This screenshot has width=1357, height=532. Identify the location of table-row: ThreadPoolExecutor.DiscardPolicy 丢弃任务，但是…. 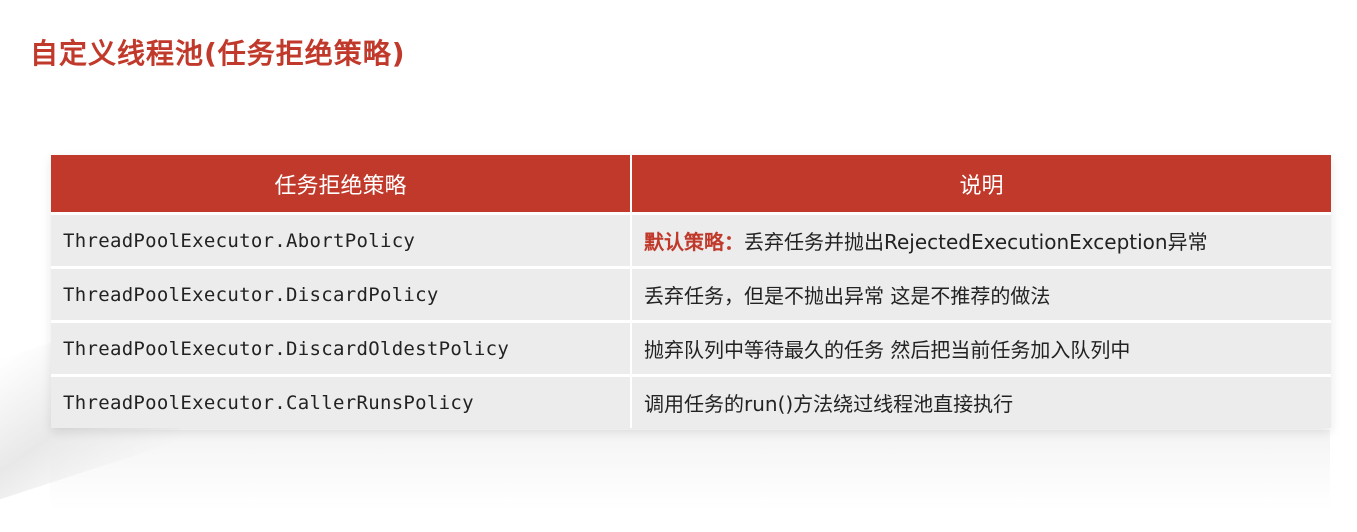
(691, 294).